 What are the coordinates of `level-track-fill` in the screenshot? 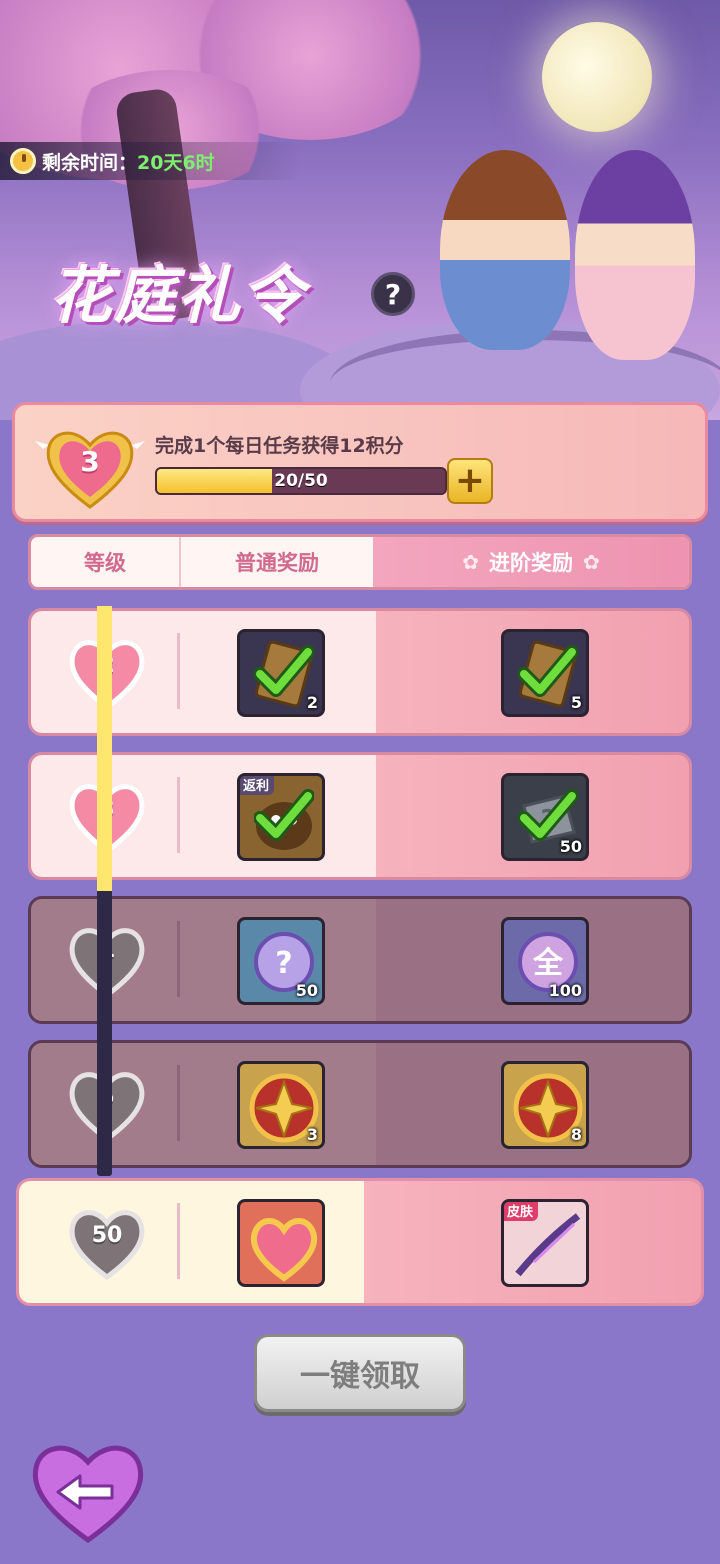 It's located at (104, 748).